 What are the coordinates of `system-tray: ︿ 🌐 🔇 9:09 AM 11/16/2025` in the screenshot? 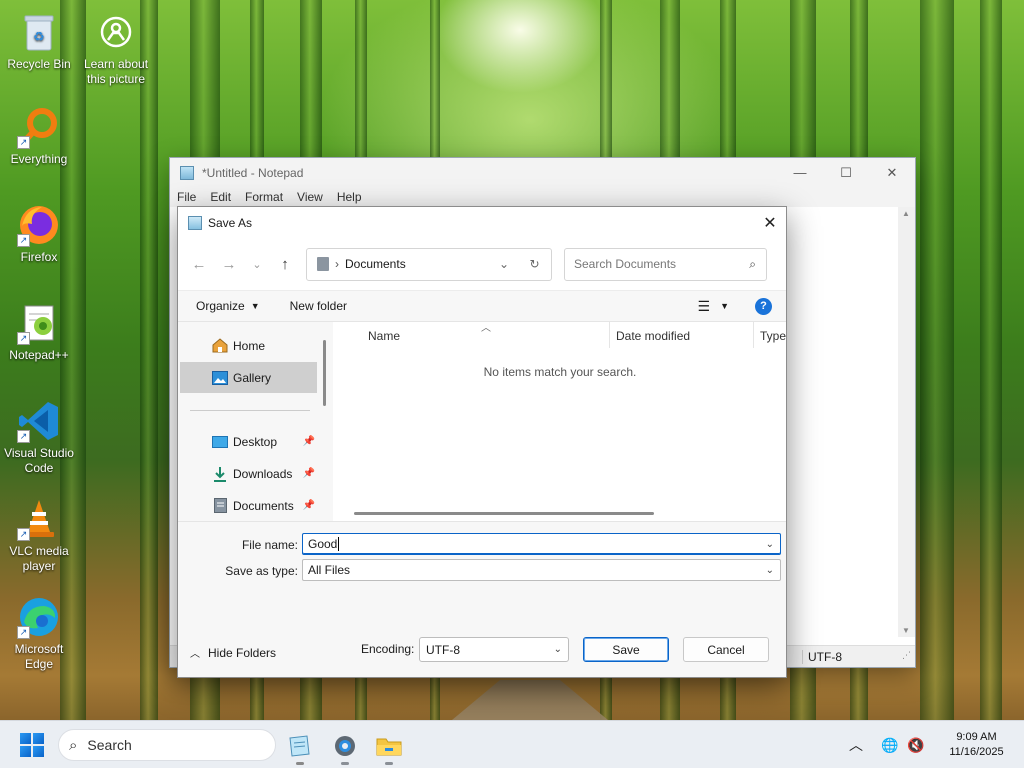 It's located at (933, 744).